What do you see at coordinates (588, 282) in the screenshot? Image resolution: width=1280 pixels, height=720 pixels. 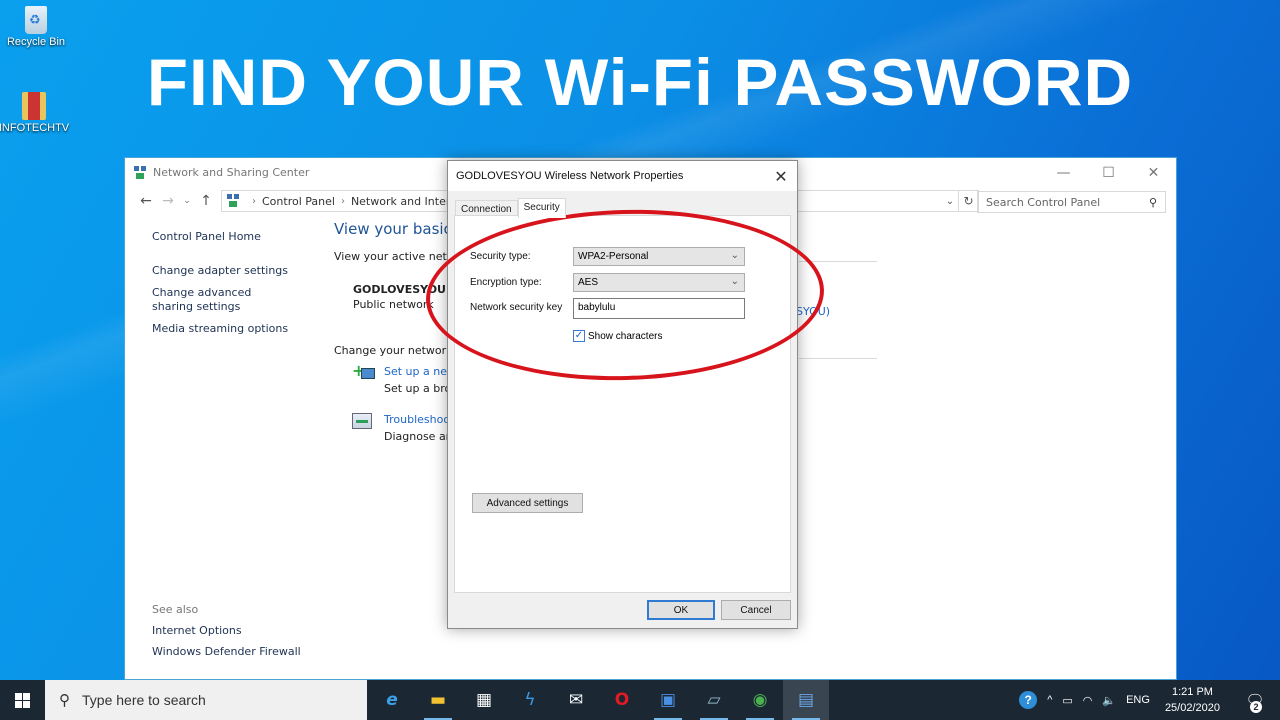 I see `encryption-type-value: AES` at bounding box center [588, 282].